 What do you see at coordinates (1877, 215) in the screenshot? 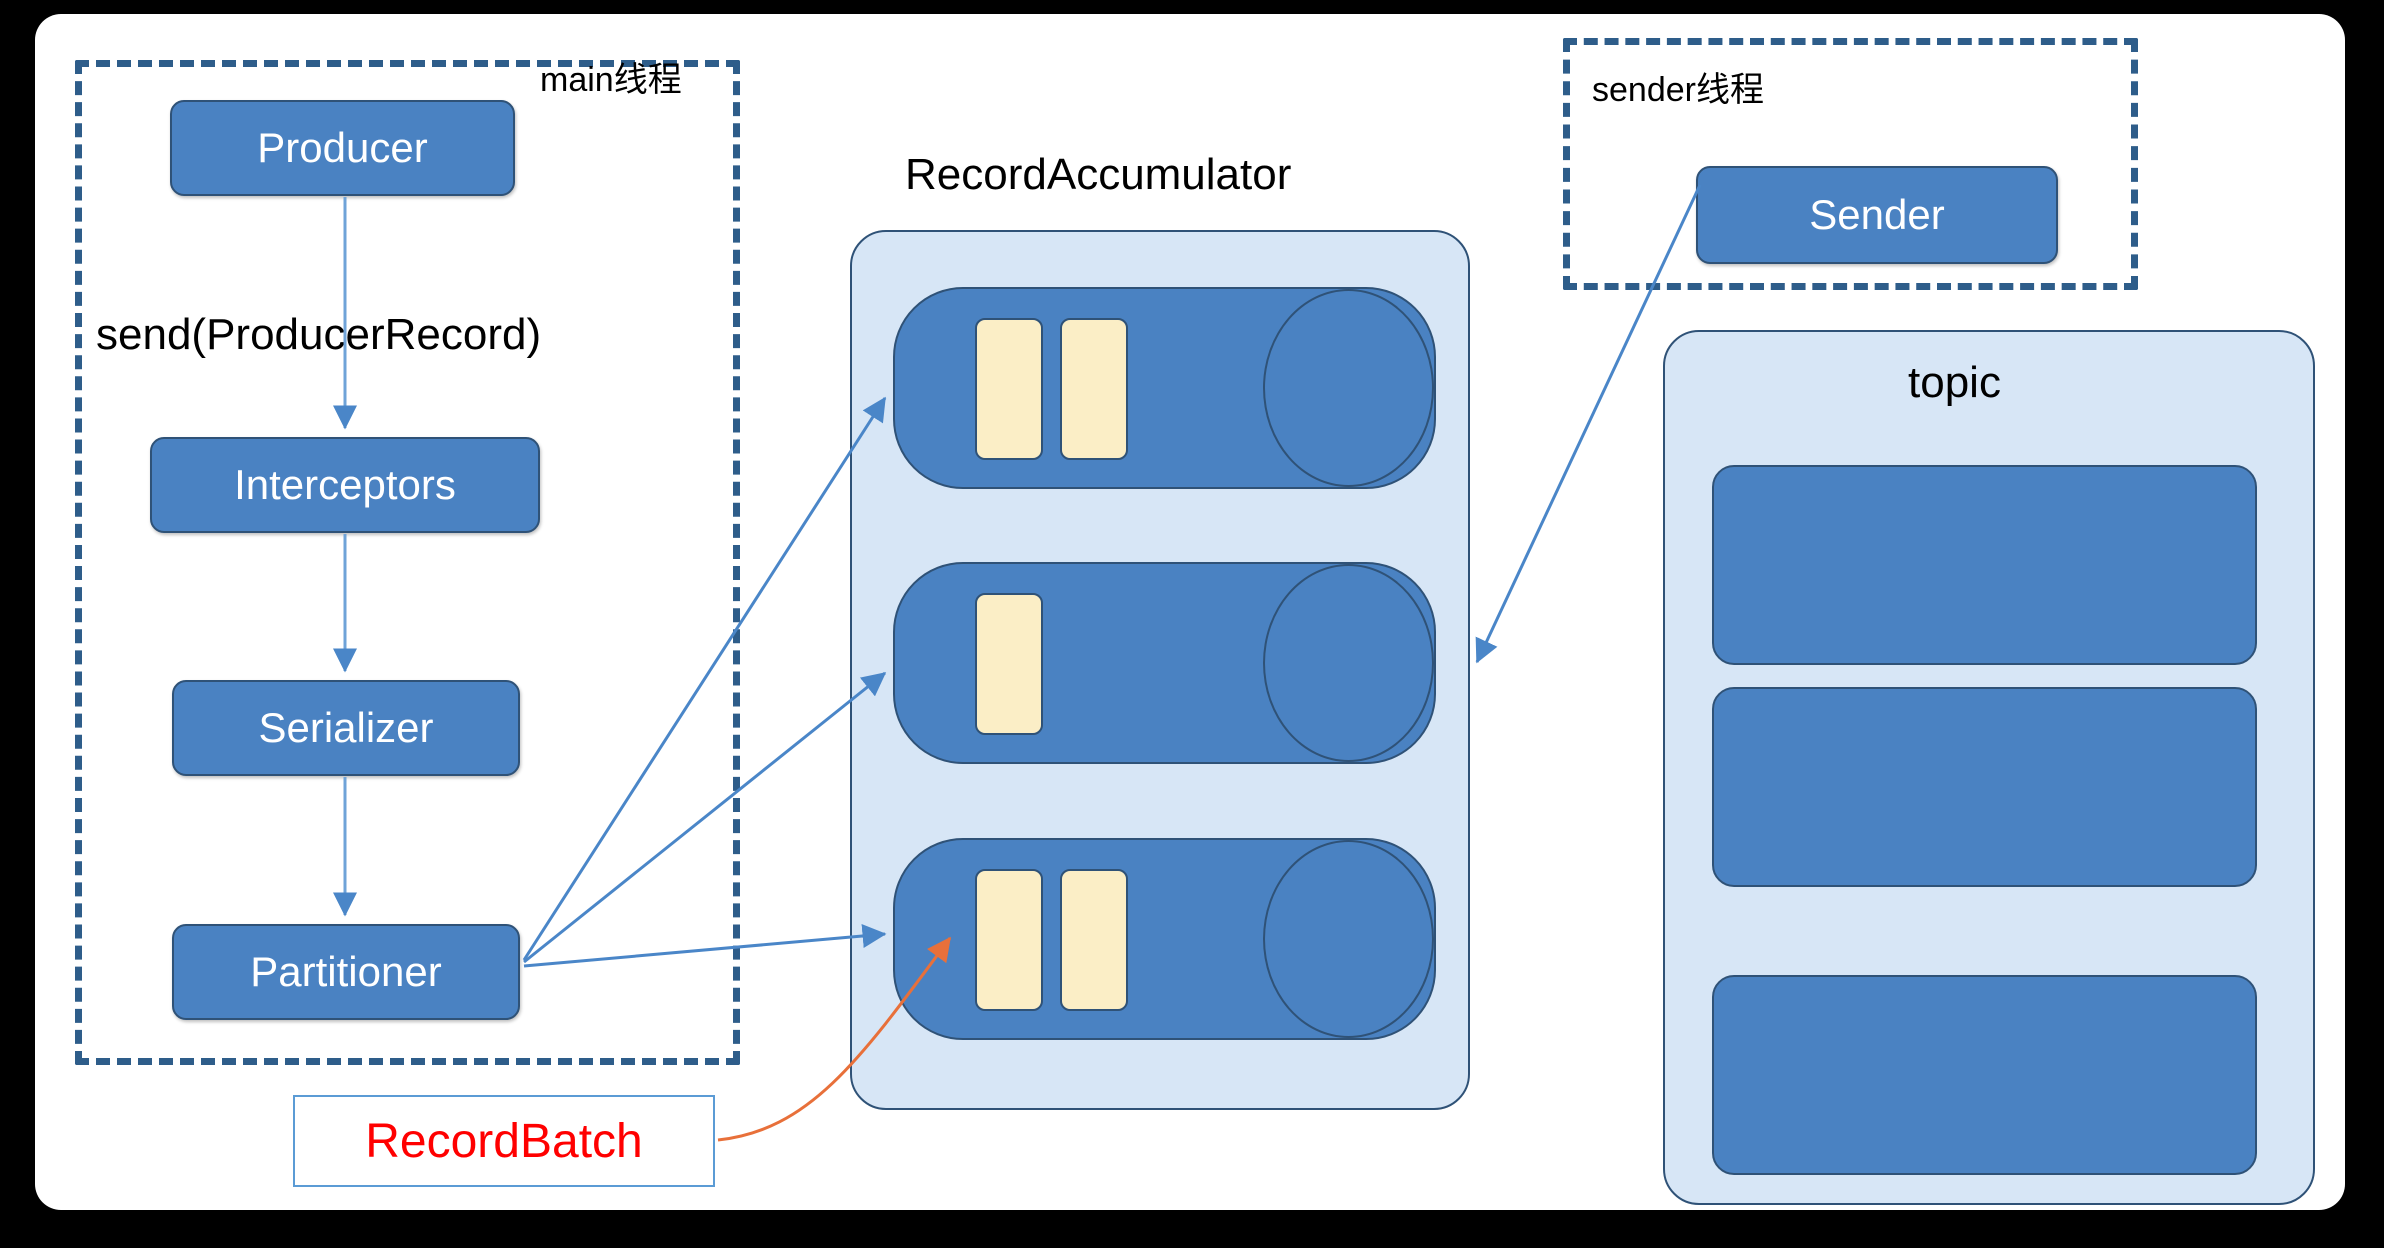
I see `sender-box: Sender` at bounding box center [1877, 215].